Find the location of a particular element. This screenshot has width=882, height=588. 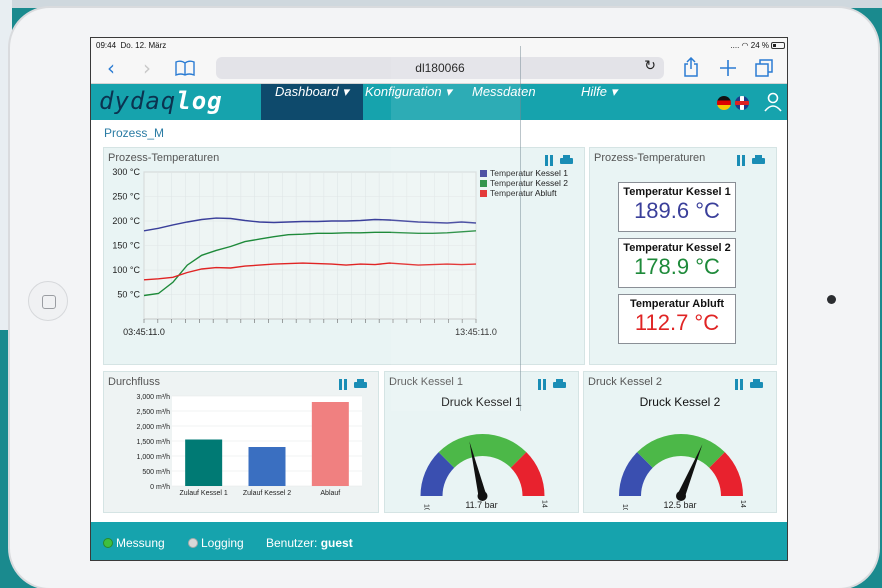

share-icon is located at coordinates (691, 67).